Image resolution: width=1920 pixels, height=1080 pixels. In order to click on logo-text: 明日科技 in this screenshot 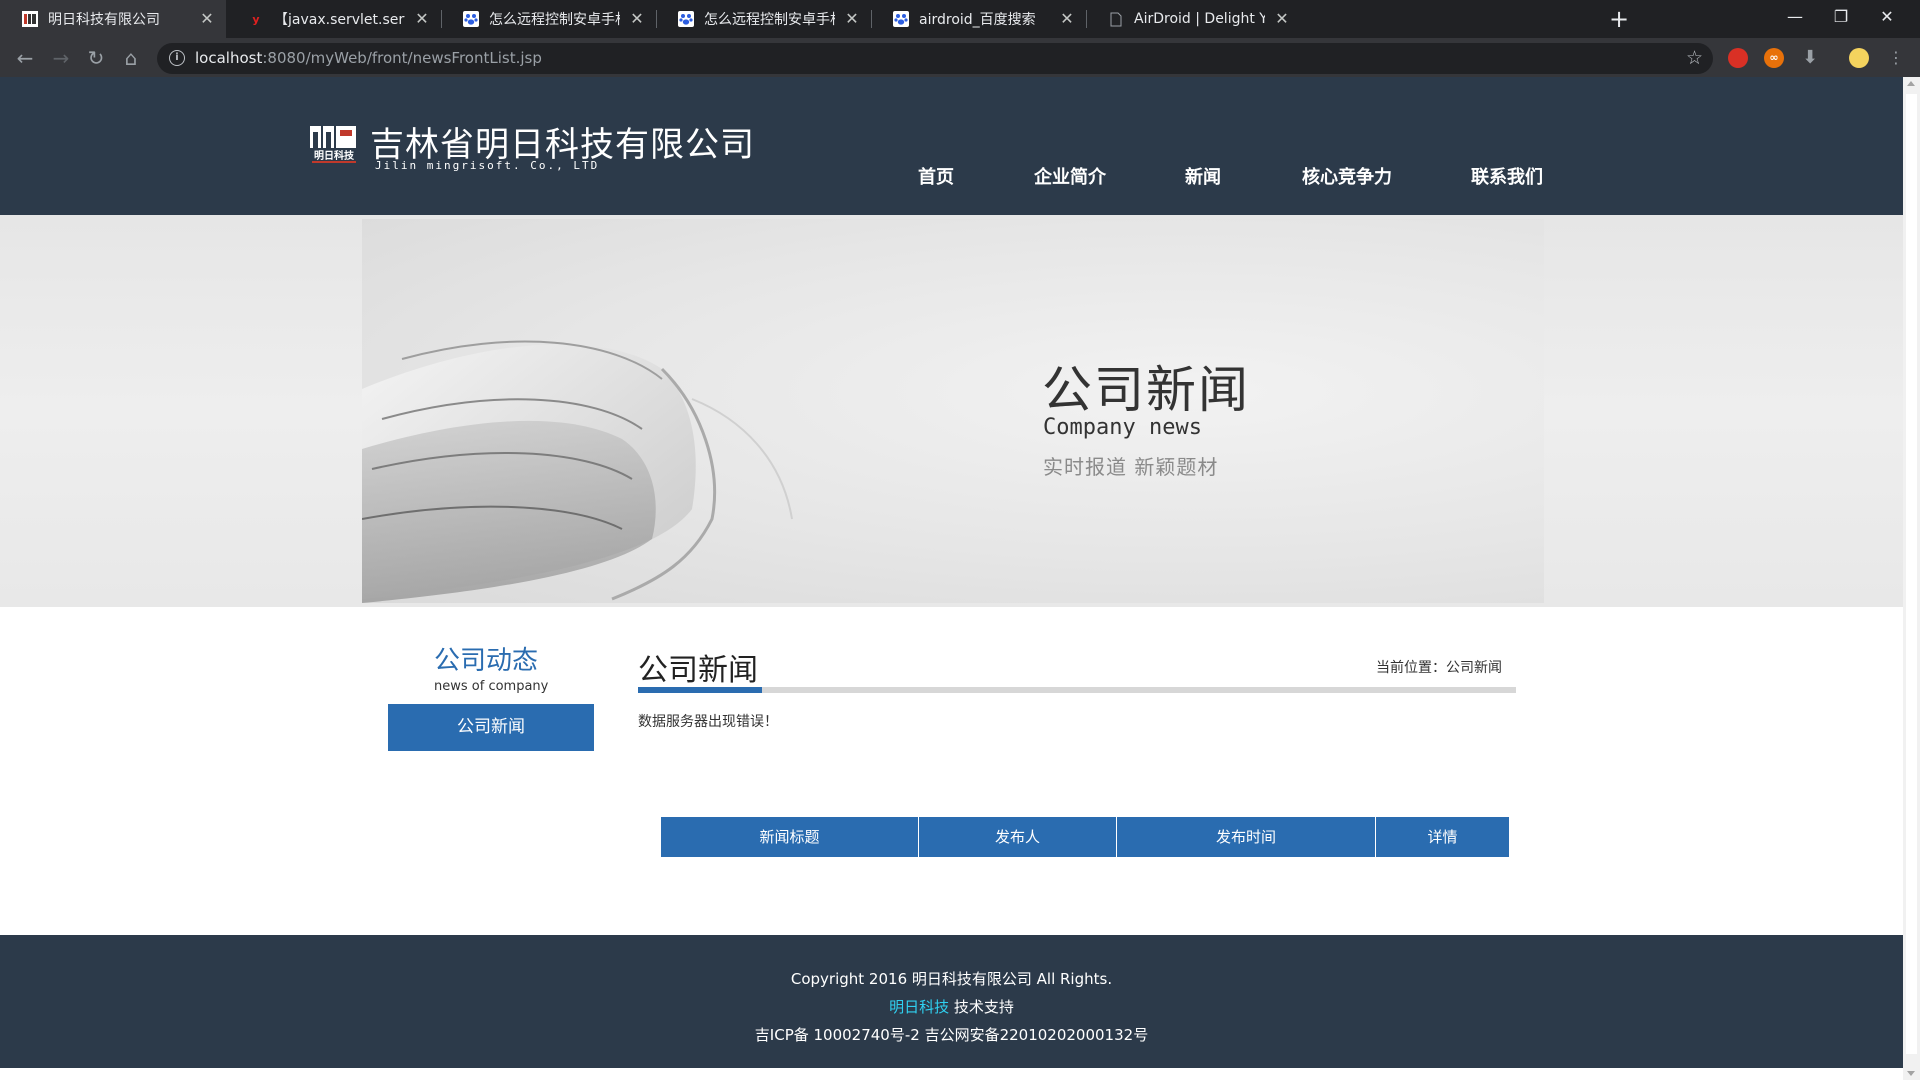, I will do `click(334, 155)`.